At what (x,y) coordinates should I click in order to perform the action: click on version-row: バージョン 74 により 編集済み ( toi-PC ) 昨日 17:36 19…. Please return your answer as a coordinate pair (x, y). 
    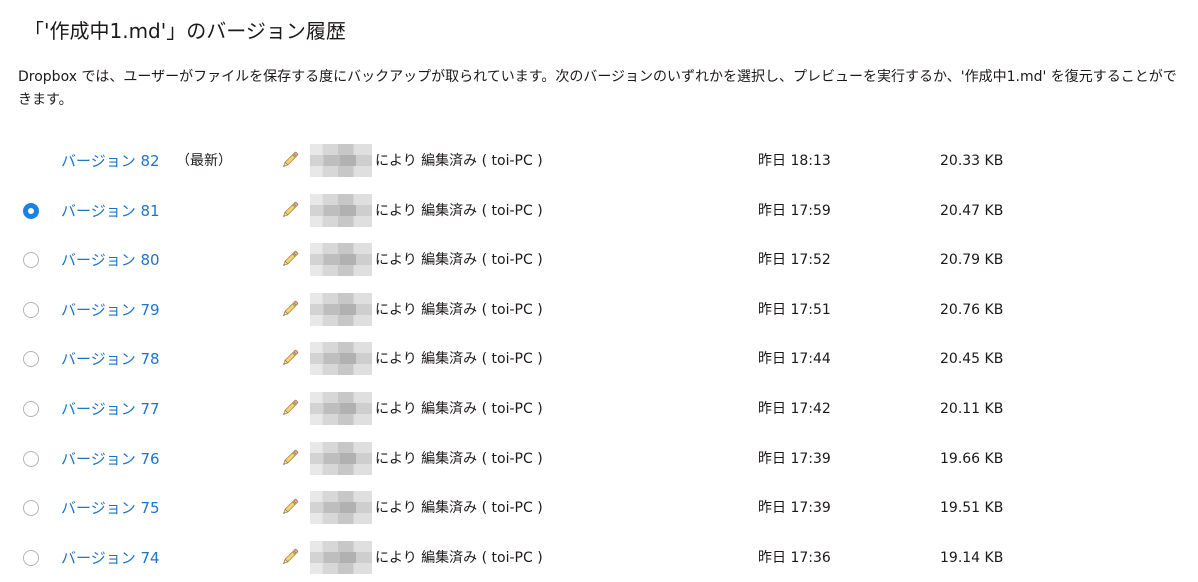
    Looking at the image, I should click on (599, 557).